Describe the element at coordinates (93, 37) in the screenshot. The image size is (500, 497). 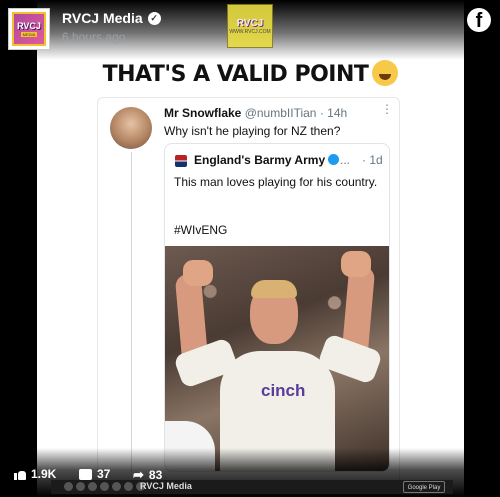
I see `post-time: 6 hours ago` at that location.